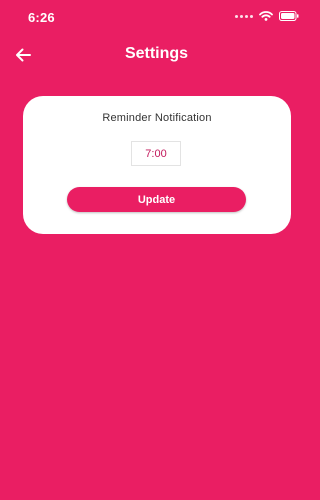 This screenshot has width=320, height=500. What do you see at coordinates (41, 17) in the screenshot?
I see `status-time: 6:26` at bounding box center [41, 17].